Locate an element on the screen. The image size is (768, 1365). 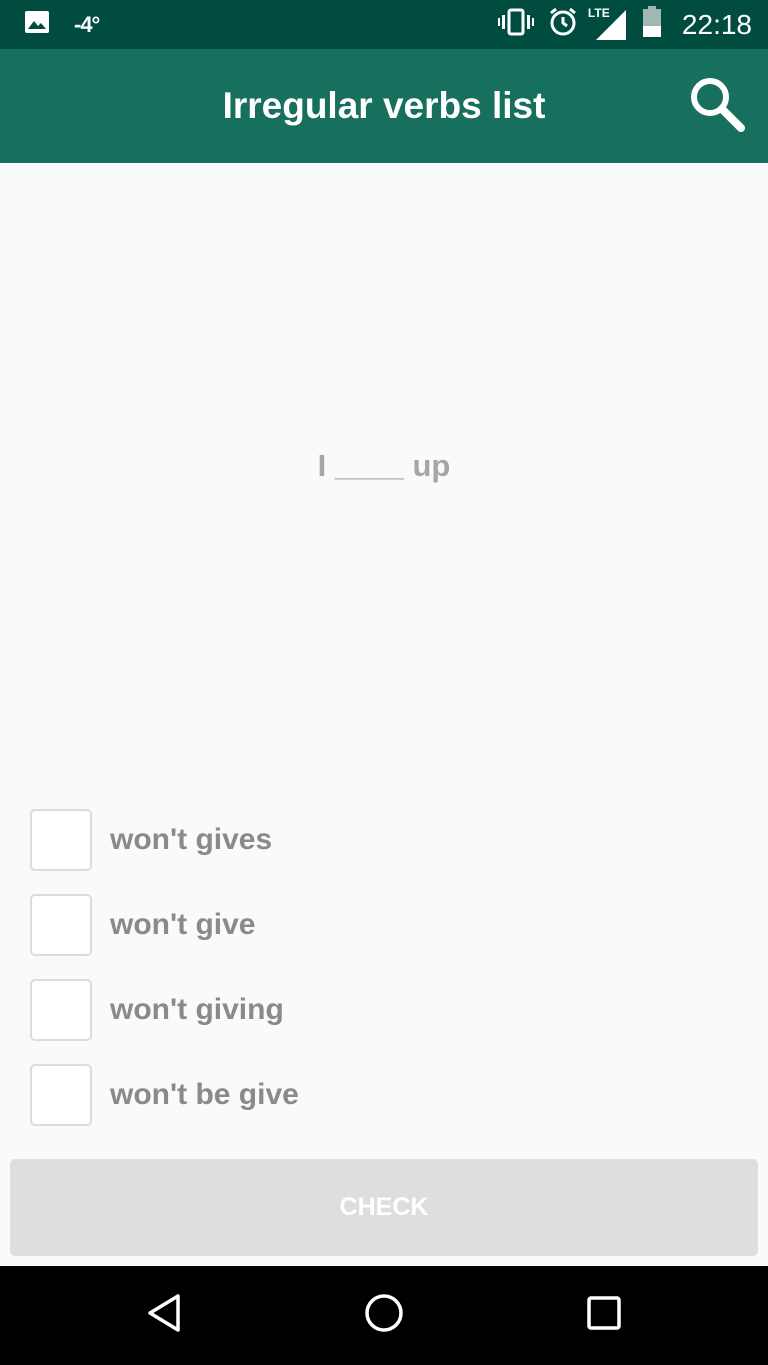
vibrate-icon is located at coordinates (515, 24).